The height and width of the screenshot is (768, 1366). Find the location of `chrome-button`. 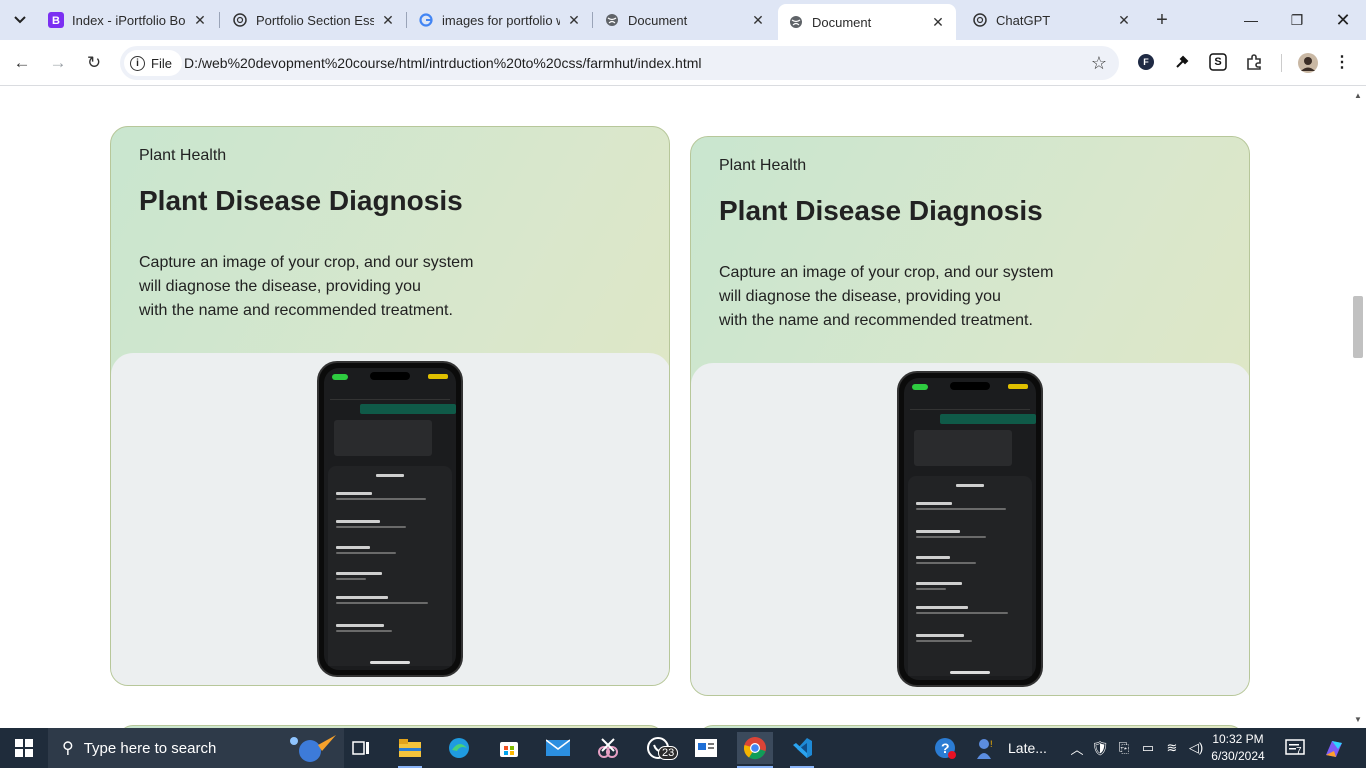

chrome-button is located at coordinates (755, 750).